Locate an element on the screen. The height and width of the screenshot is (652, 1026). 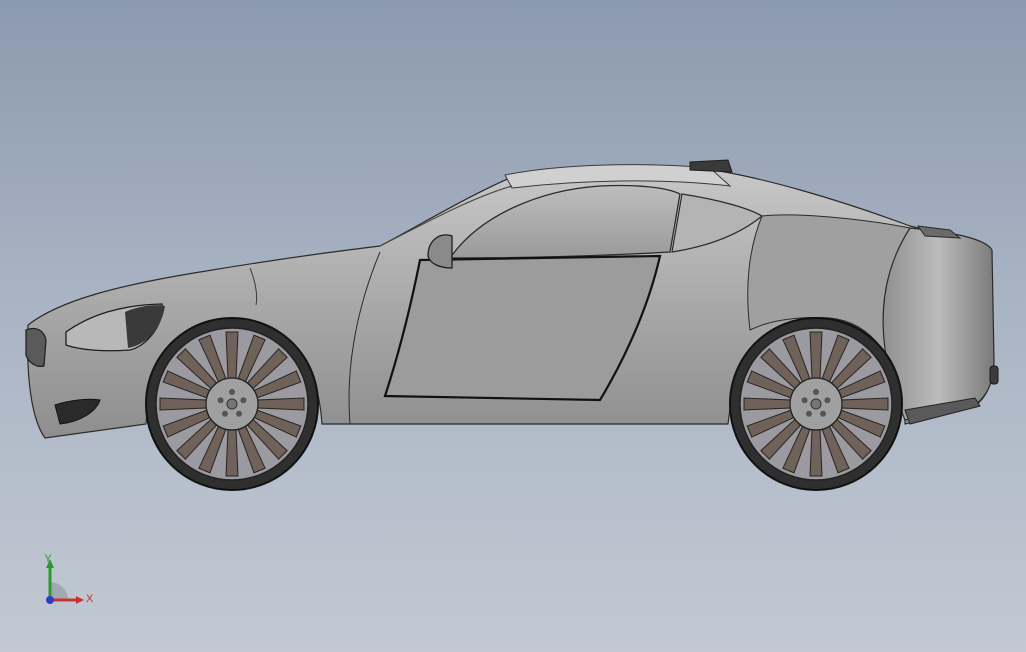
front-wheel is located at coordinates (232, 404).